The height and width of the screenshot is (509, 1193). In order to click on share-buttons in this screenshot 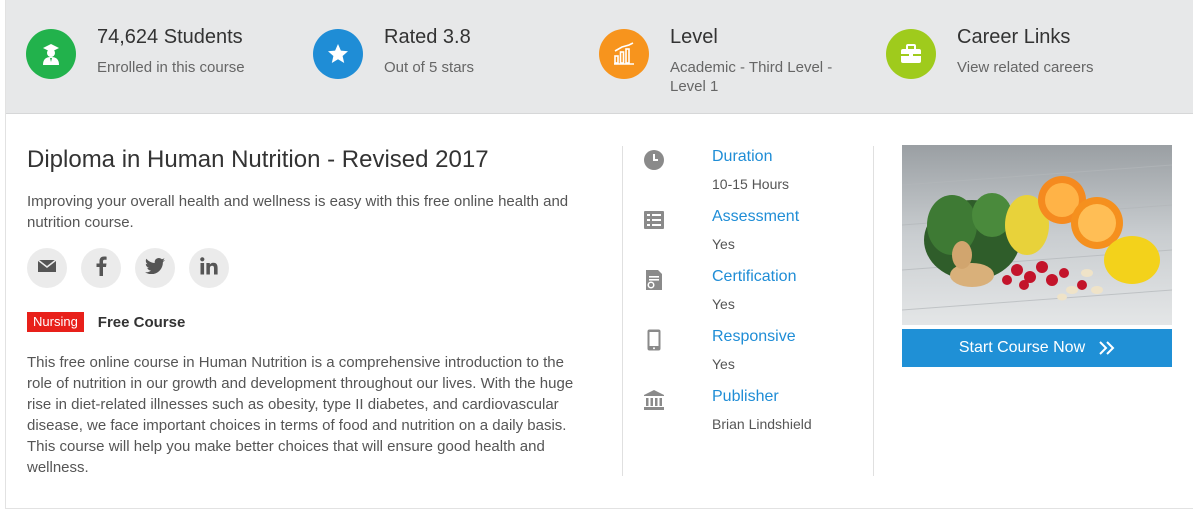, I will do `click(128, 268)`.